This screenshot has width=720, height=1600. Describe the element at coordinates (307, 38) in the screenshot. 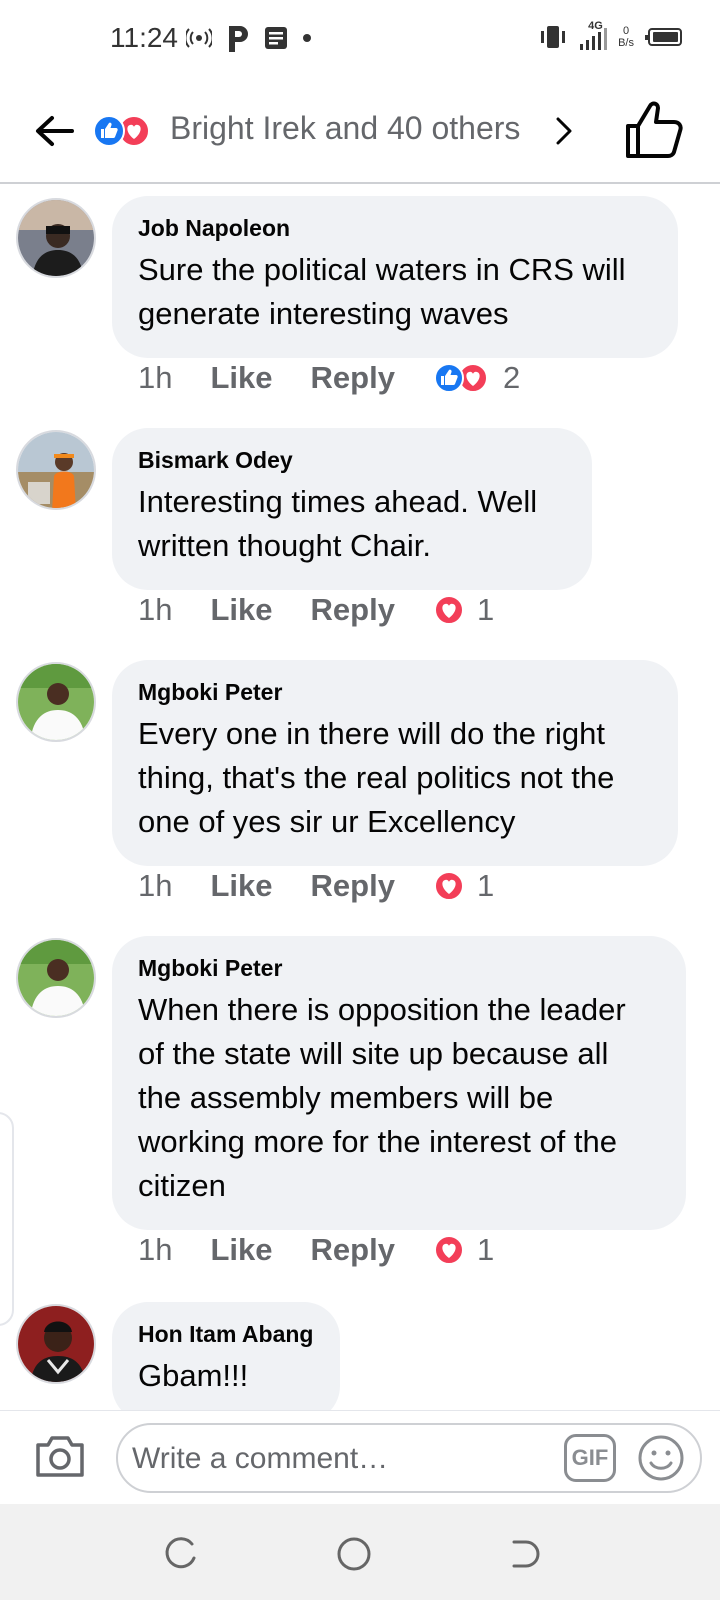

I see `notification-dot-icon` at that location.